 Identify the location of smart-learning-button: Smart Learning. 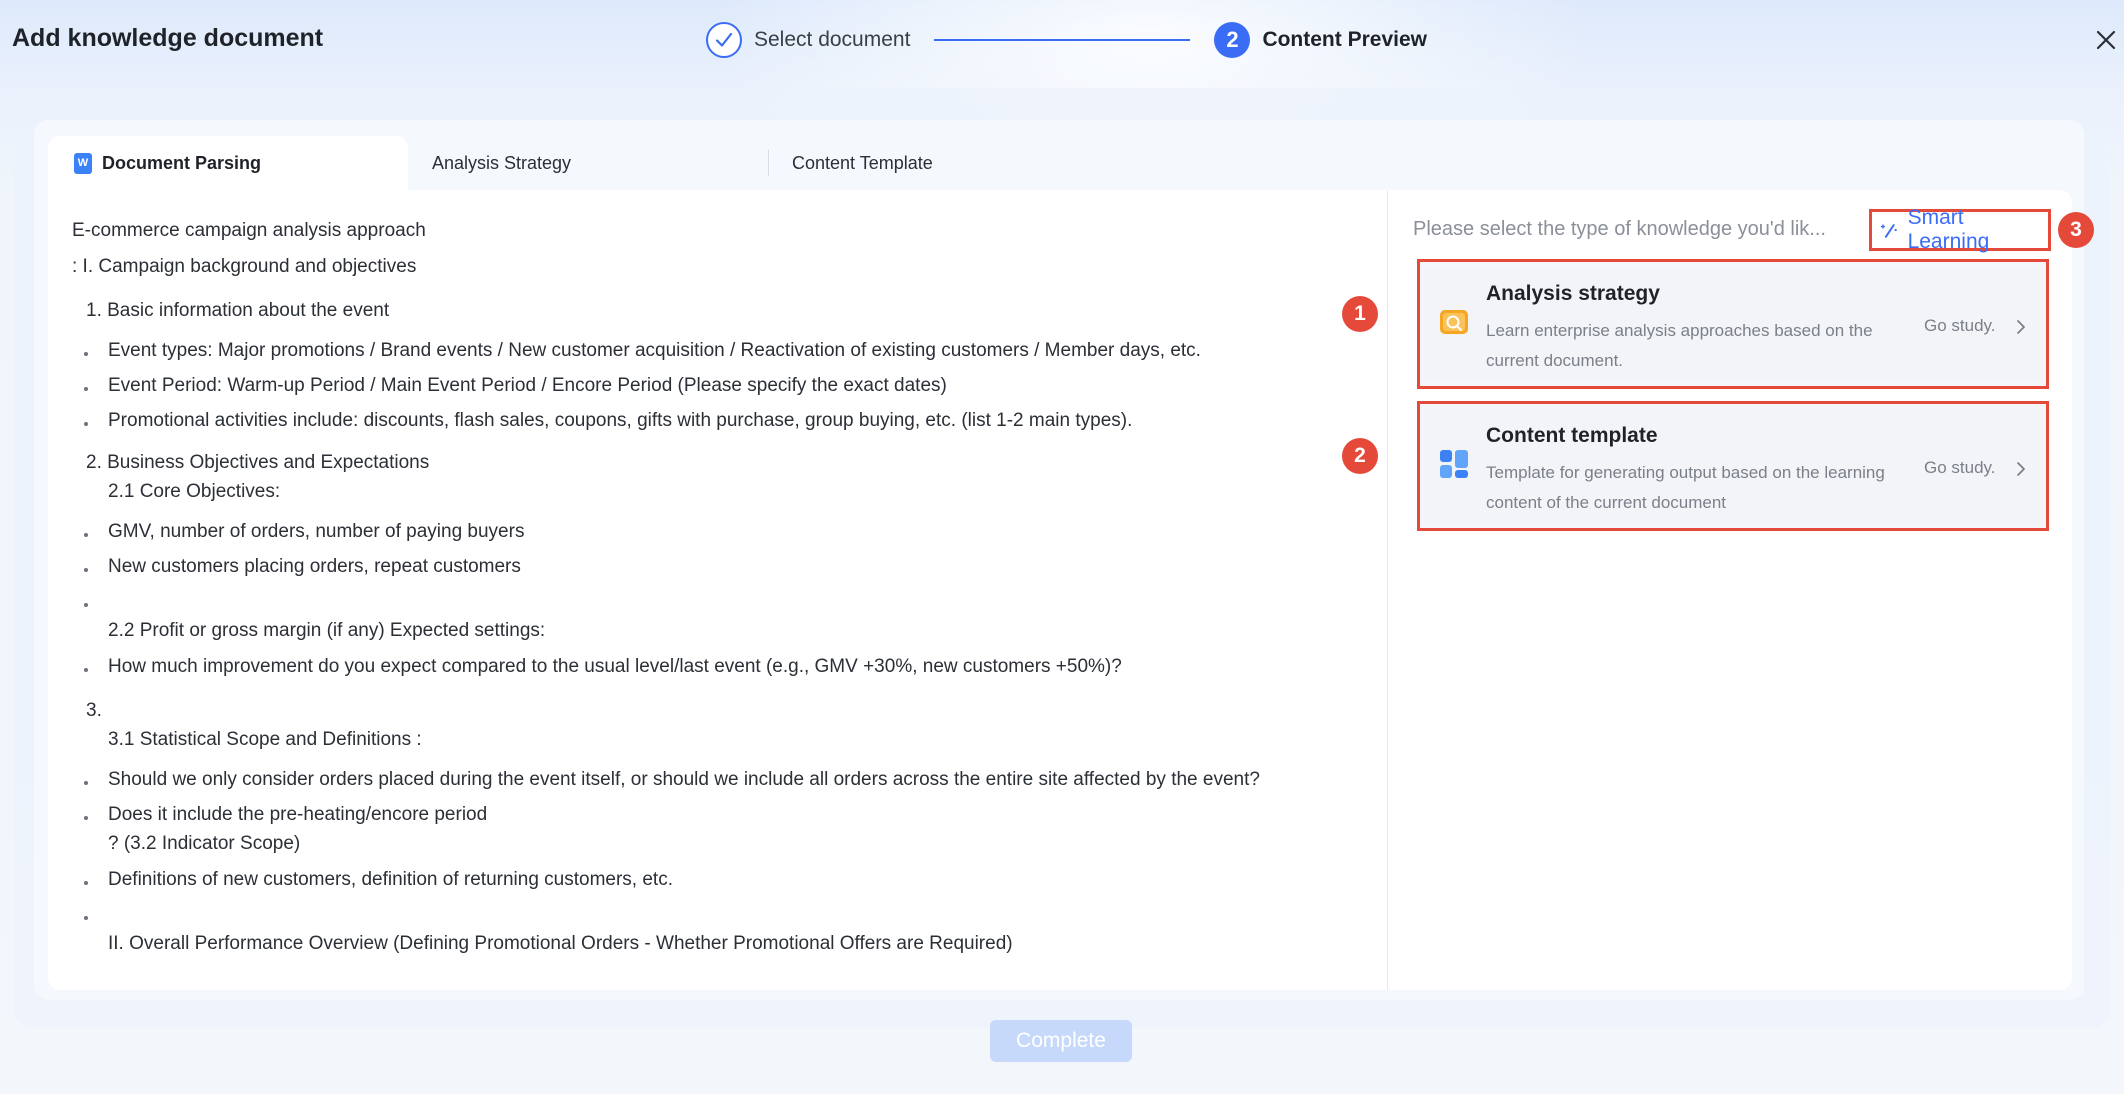
(1960, 229).